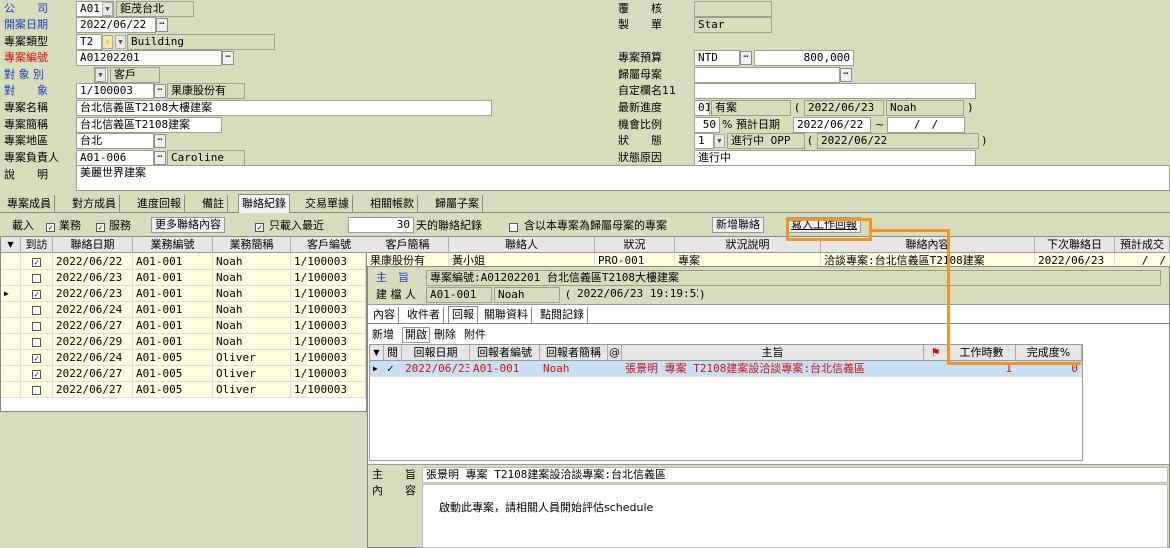 The width and height of the screenshot is (1170, 548). What do you see at coordinates (327, 204) in the screenshot?
I see `tab-transactions: 交易單據` at bounding box center [327, 204].